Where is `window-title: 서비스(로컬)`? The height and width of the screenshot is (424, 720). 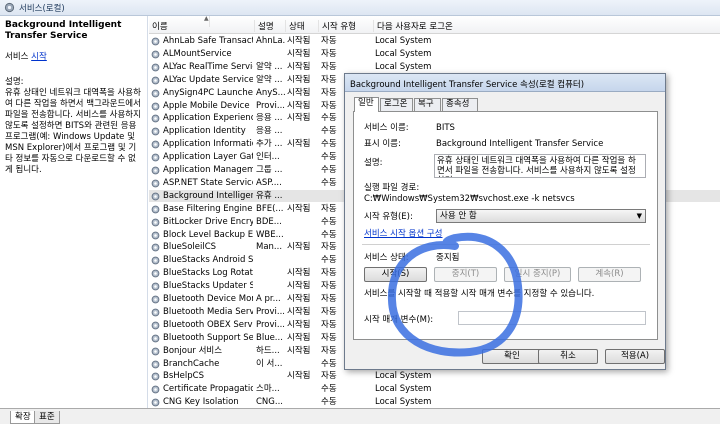 window-title: 서비스(로컬) is located at coordinates (42, 9).